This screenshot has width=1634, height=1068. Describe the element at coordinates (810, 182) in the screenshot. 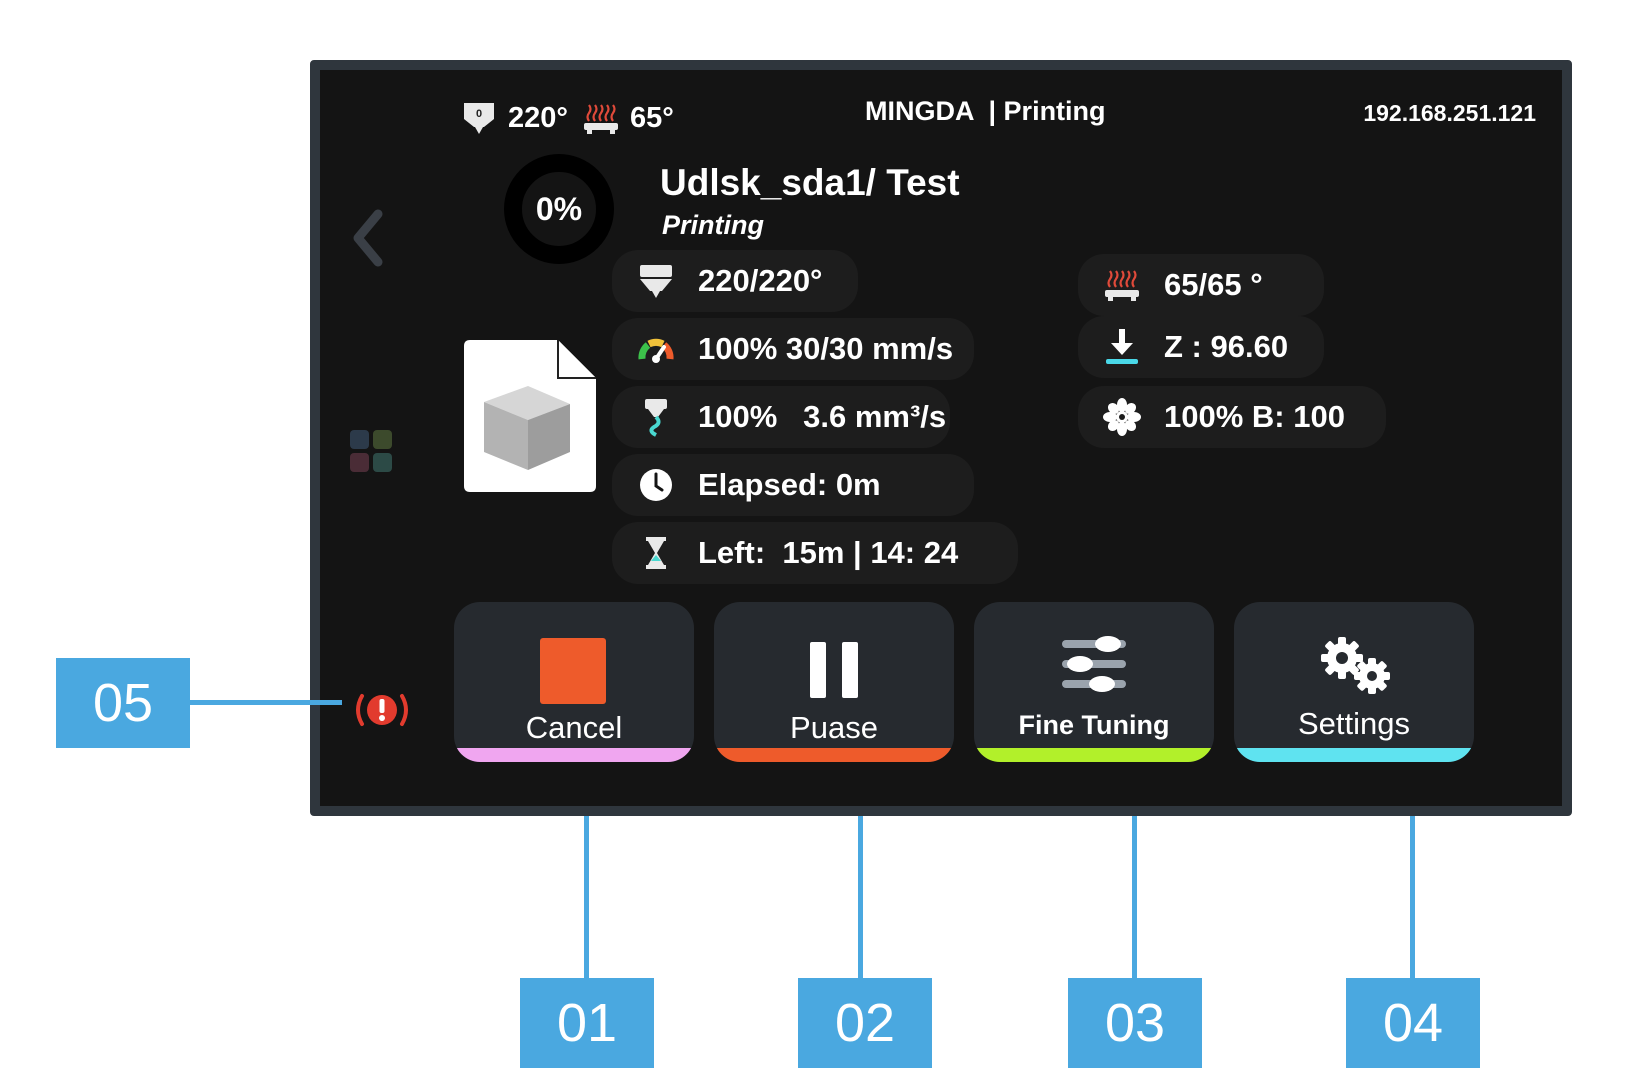

I see `file-name: Udlsk_sda1/ Test` at that location.